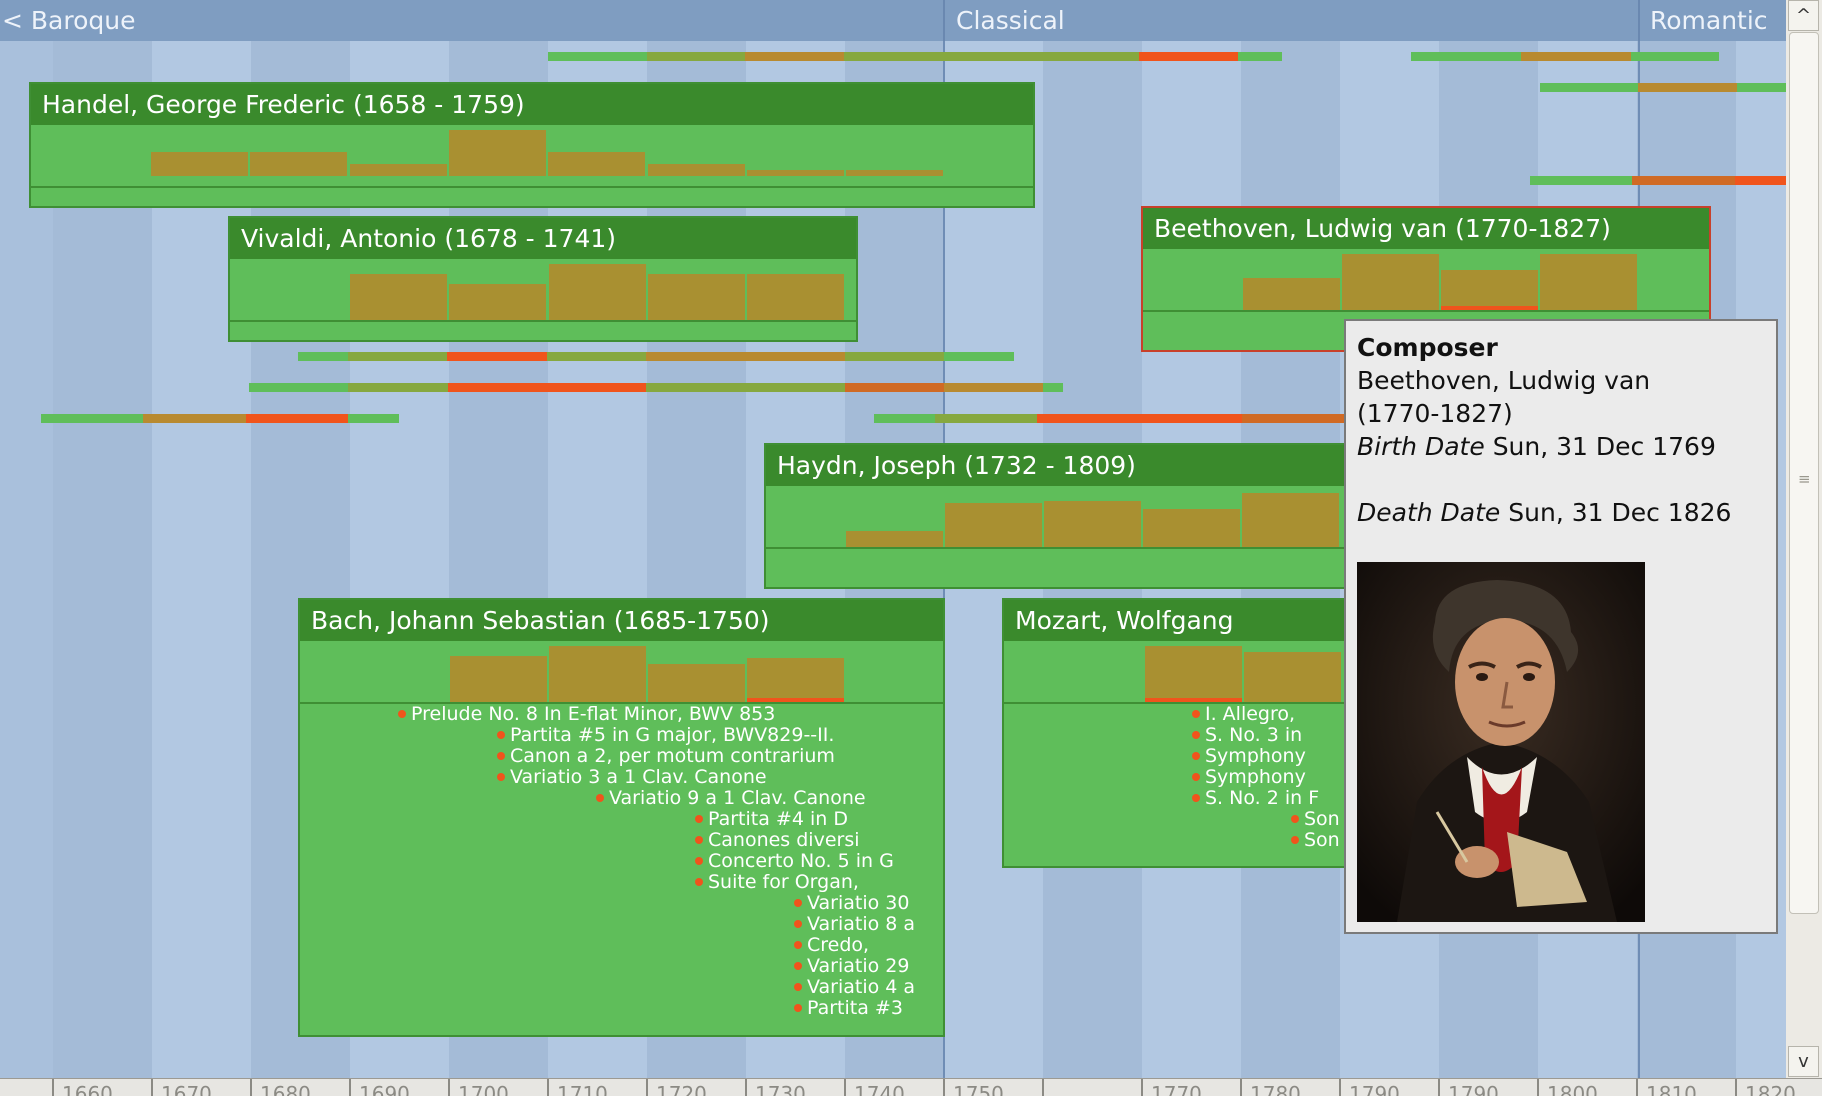 This screenshot has width=1822, height=1096. I want to click on work-item: S. No. 2 in F, so click(1255, 798).